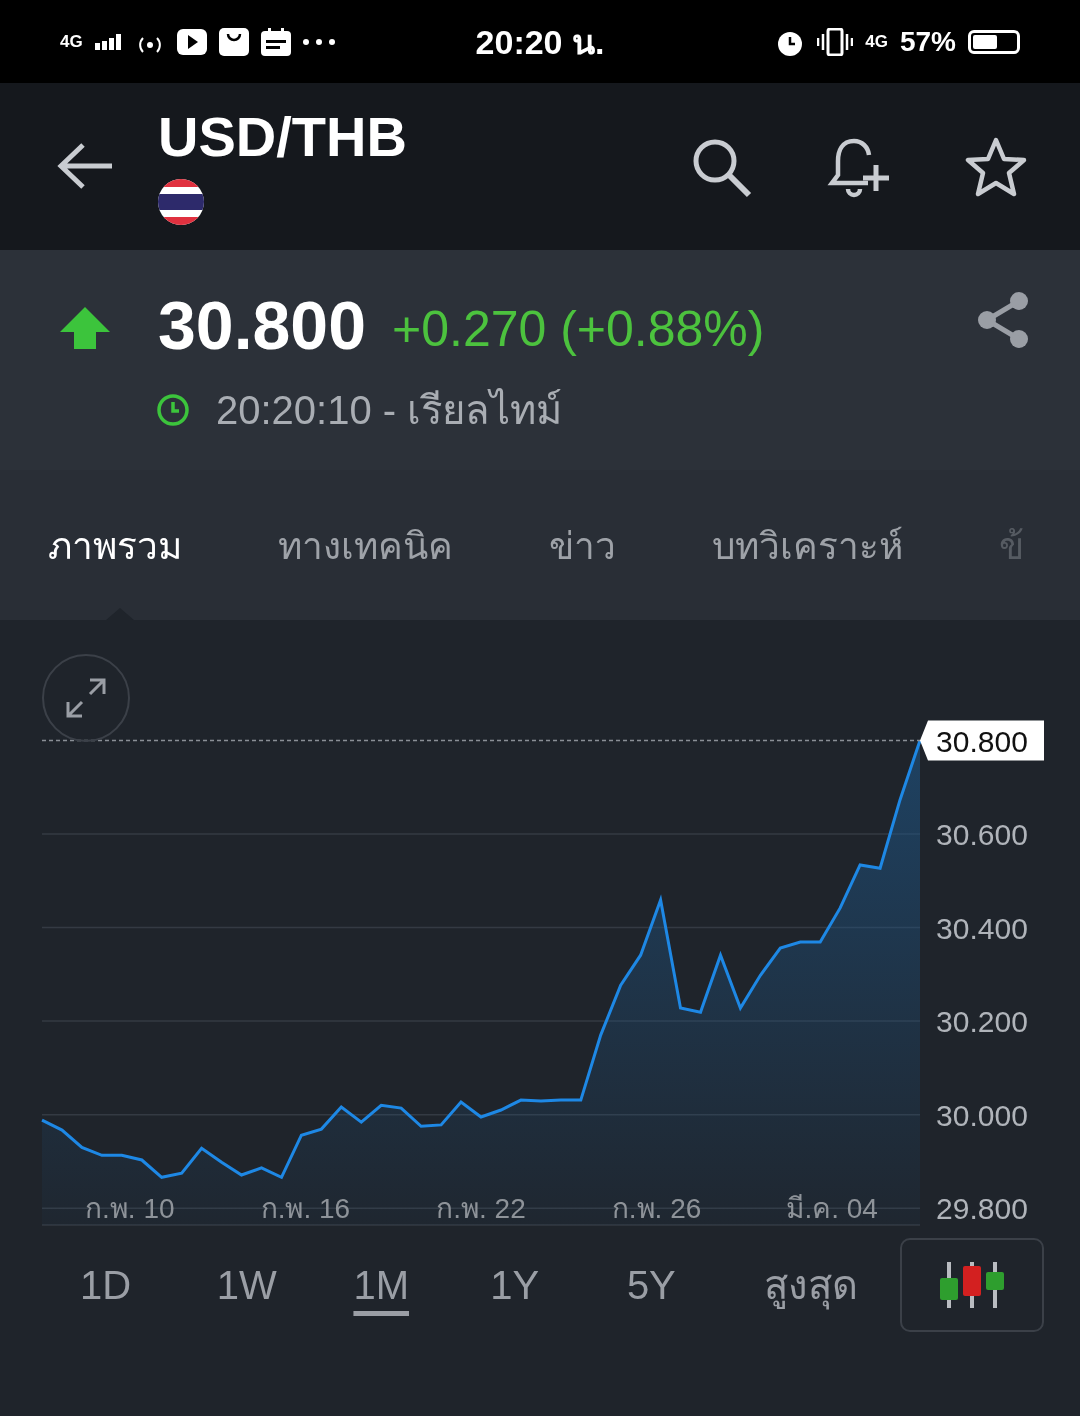 The width and height of the screenshot is (1080, 1416). What do you see at coordinates (262, 325) in the screenshot?
I see `price-value: 30.800` at bounding box center [262, 325].